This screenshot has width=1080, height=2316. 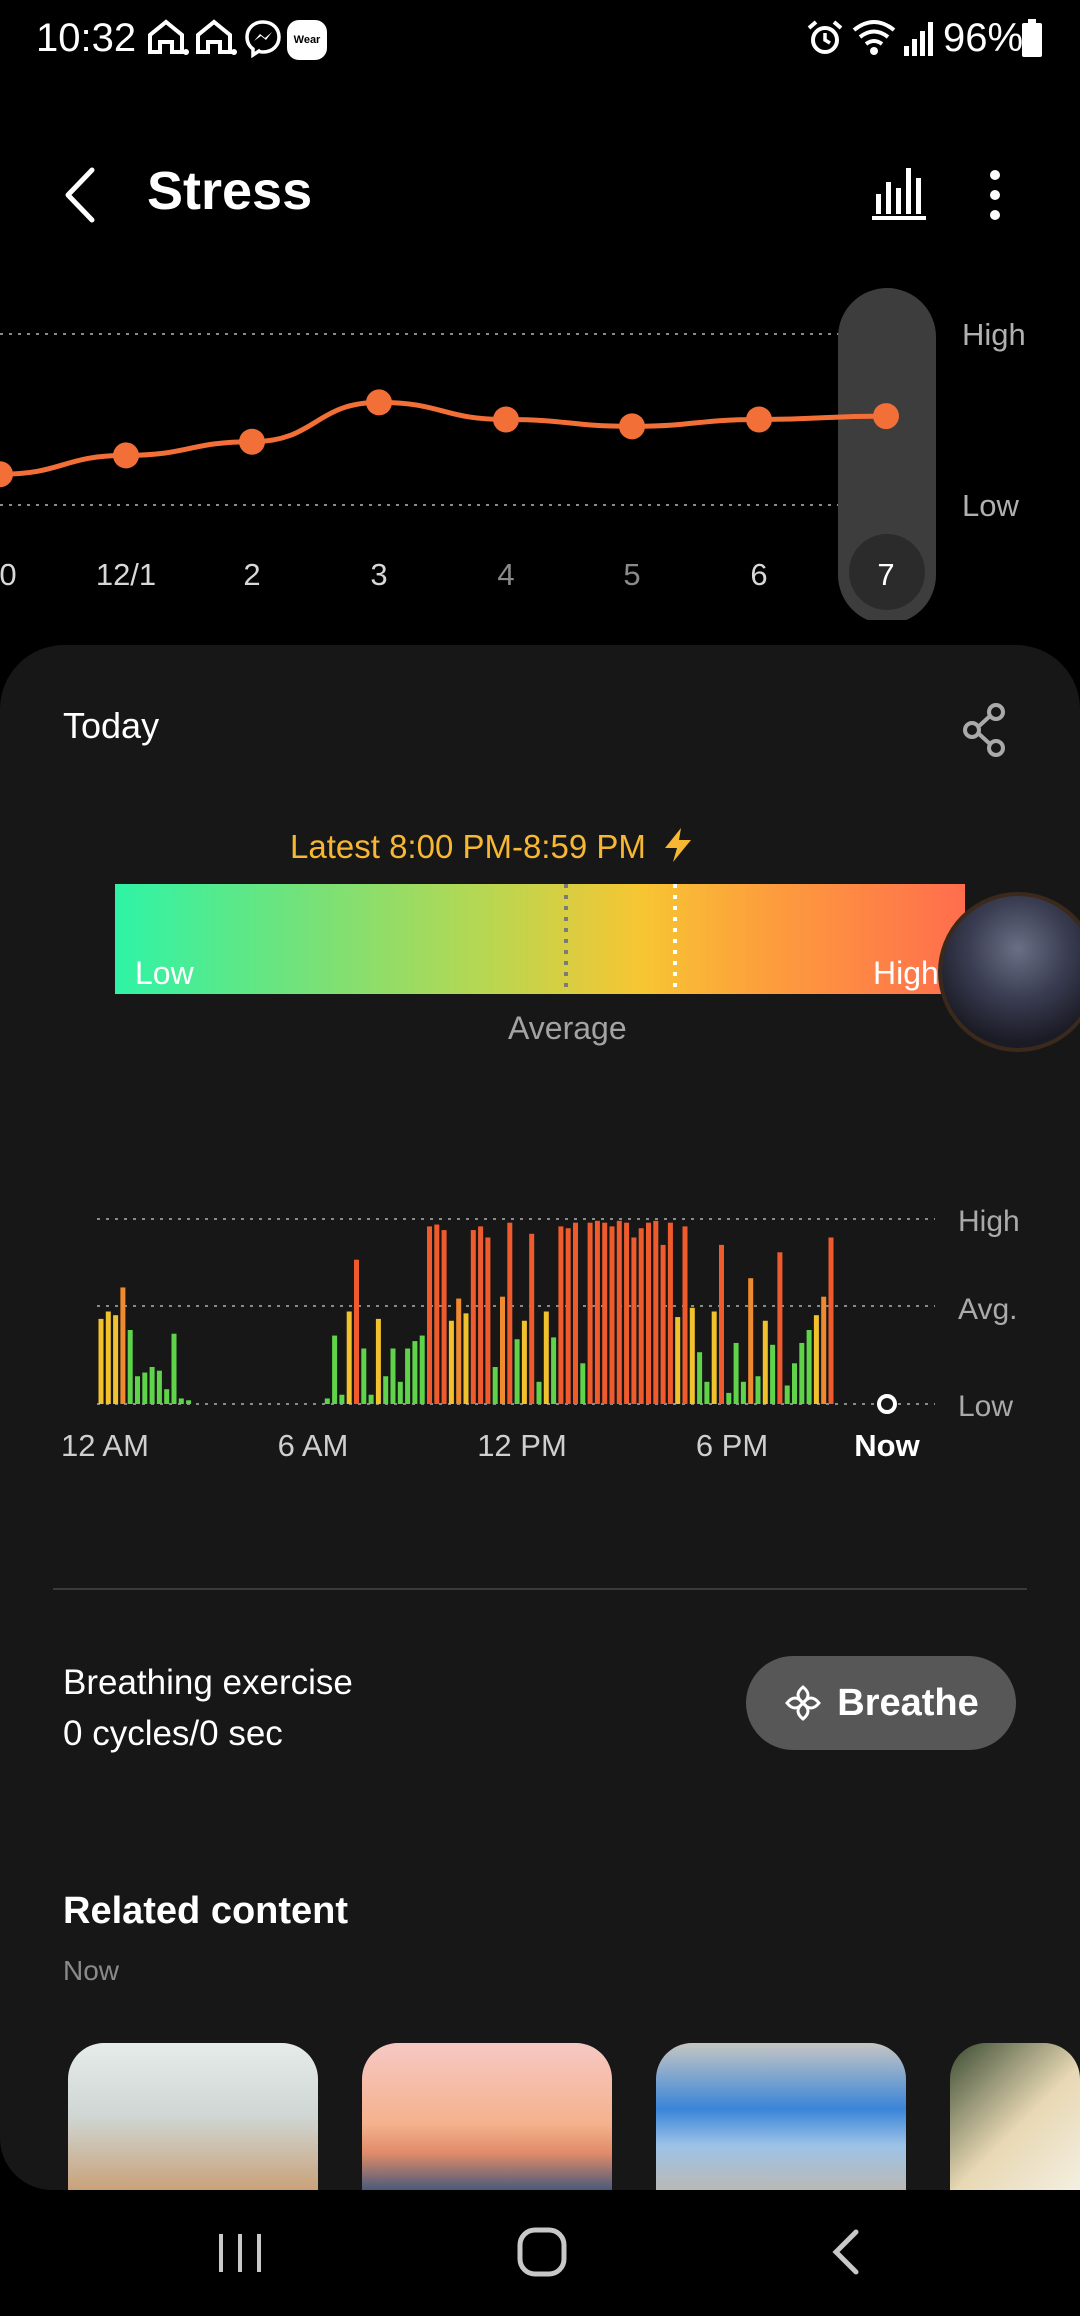 I want to click on weekly-stress-chart: High Low 0 12/1 2 3 4 5 6 7, so click(x=540, y=450).